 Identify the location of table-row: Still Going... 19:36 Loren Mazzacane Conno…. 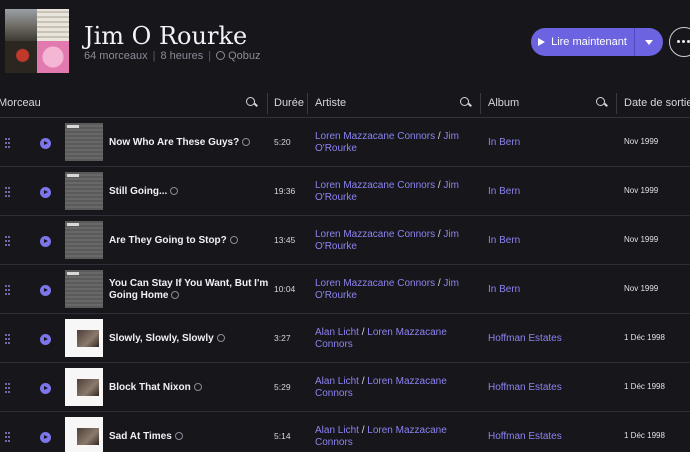
(345, 191).